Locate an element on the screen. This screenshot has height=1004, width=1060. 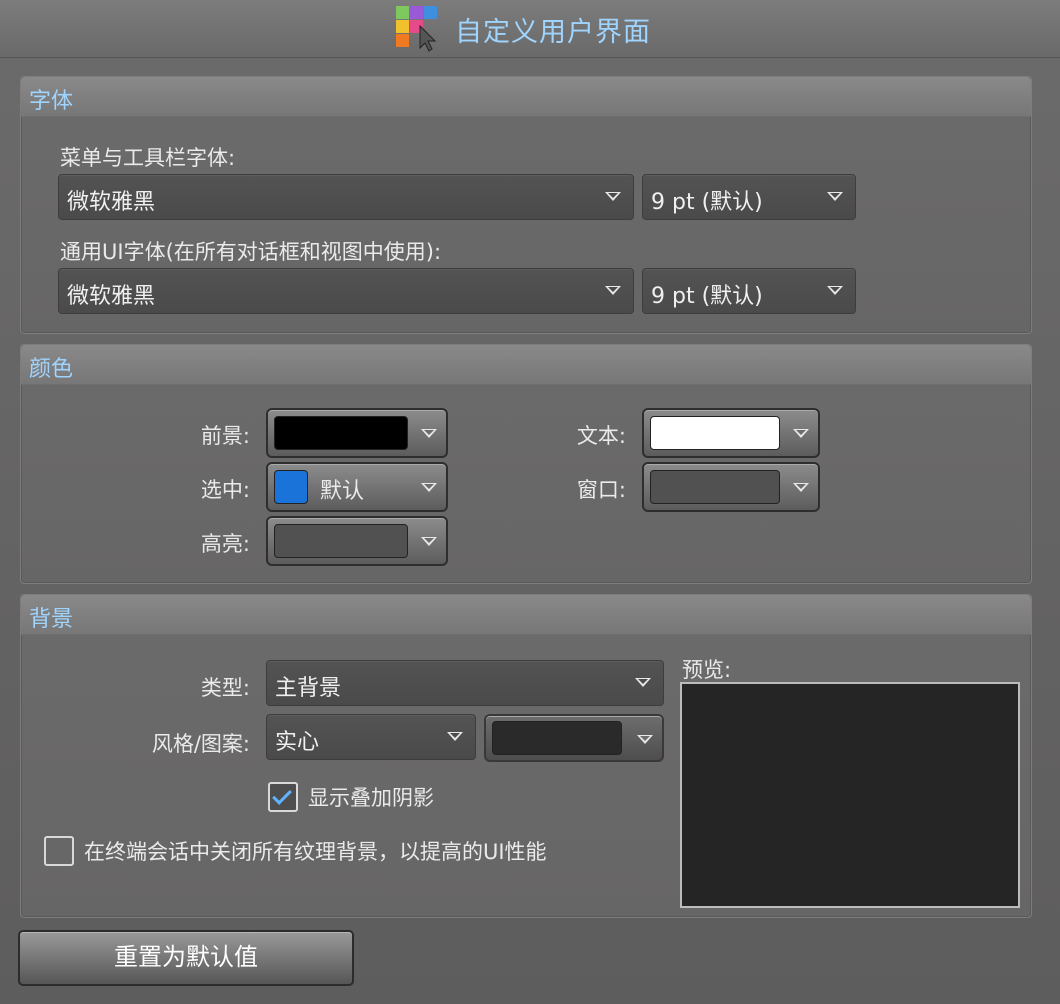
check-icon is located at coordinates (282, 795).